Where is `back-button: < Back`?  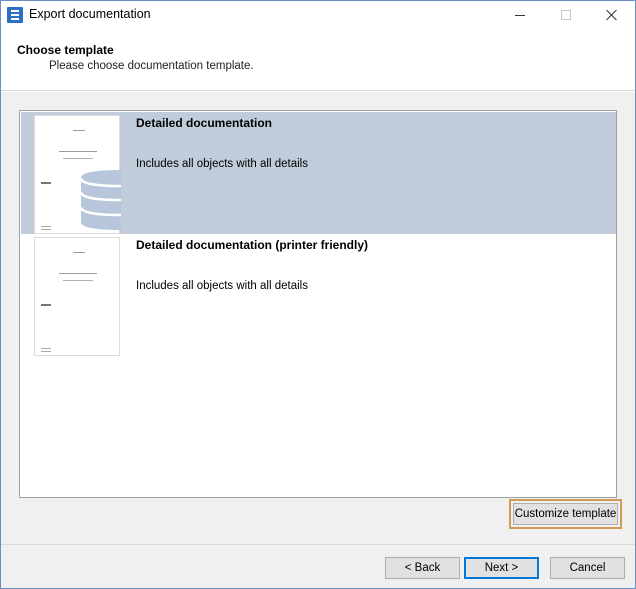
back-button: < Back is located at coordinates (422, 568).